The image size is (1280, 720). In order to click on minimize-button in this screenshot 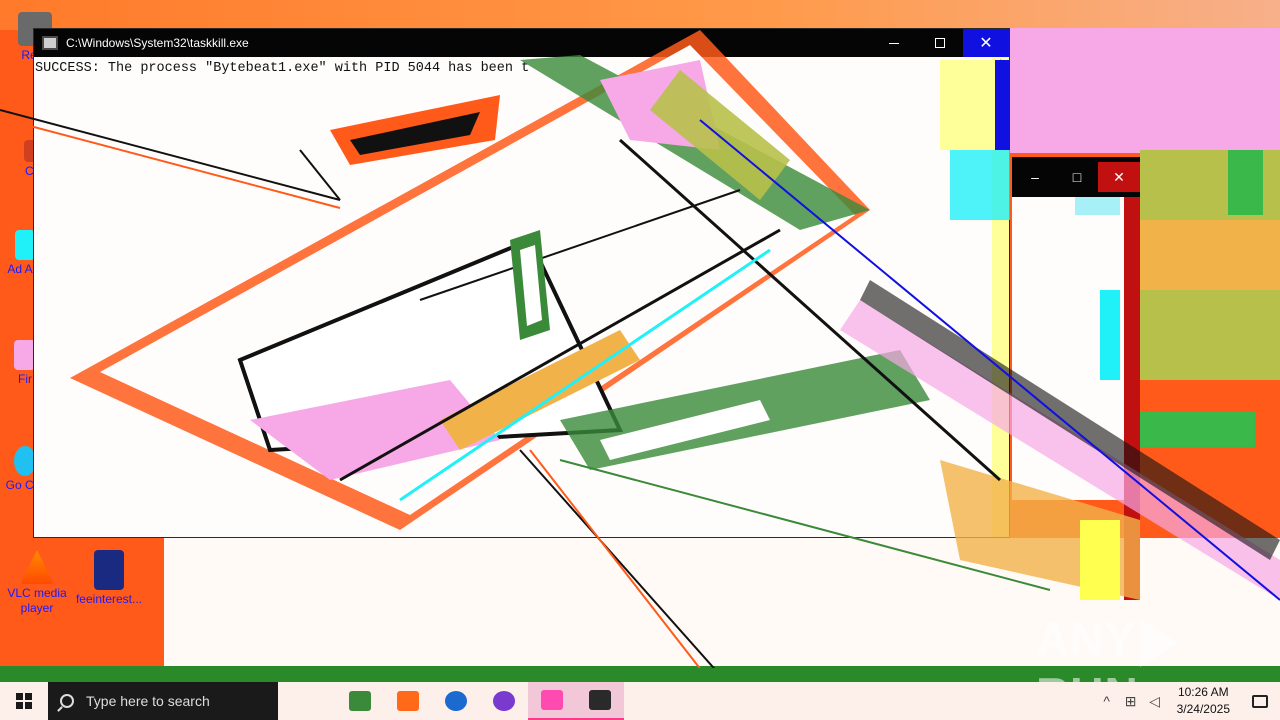, I will do `click(894, 43)`.